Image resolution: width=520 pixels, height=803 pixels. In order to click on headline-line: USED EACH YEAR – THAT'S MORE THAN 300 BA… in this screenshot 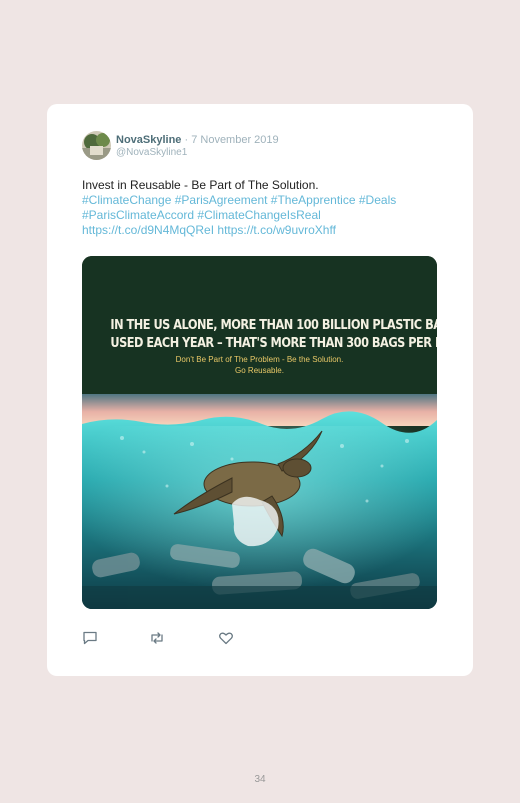, I will do `click(273, 343)`.